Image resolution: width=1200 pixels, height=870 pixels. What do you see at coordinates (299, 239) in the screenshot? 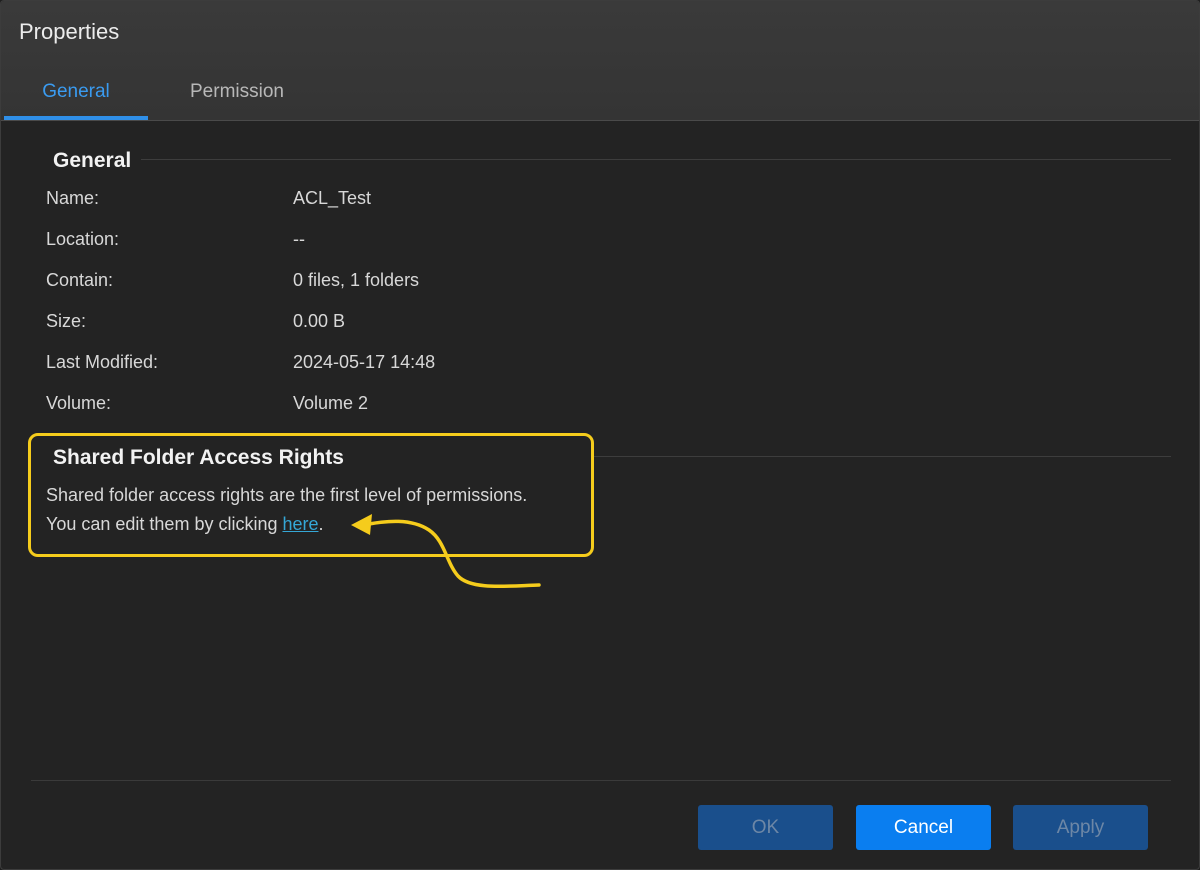
I see `location-value: --` at bounding box center [299, 239].